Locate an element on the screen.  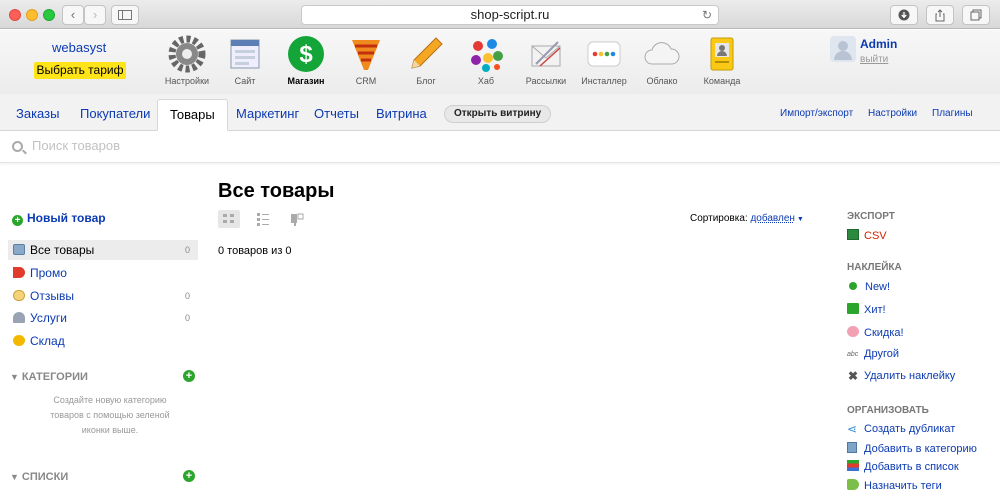
user-icon is located at coordinates (843, 50).